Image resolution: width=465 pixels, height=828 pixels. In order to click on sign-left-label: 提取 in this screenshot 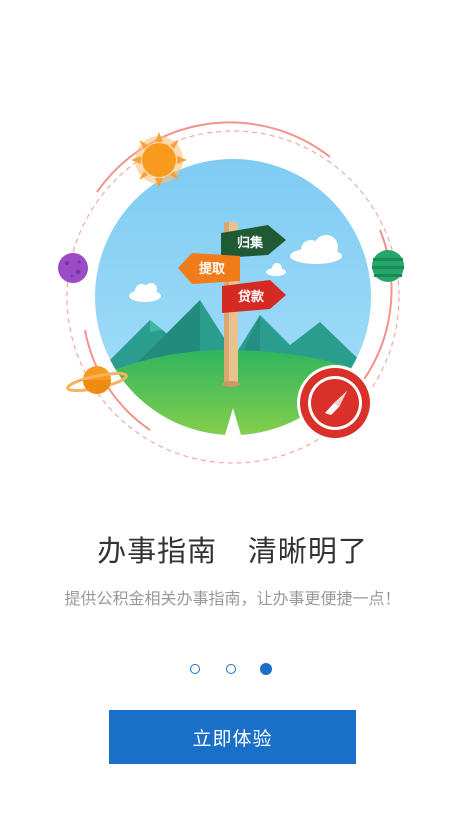, I will do `click(212, 269)`.